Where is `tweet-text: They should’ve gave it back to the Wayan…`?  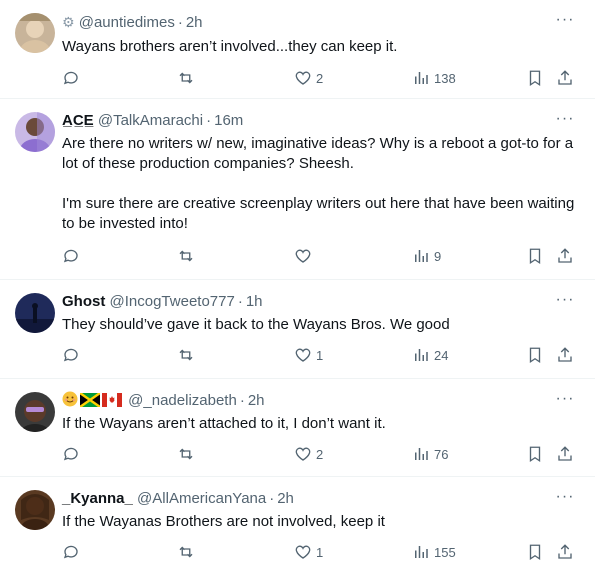 tweet-text: They should’ve gave it back to the Wayan… is located at coordinates (256, 324).